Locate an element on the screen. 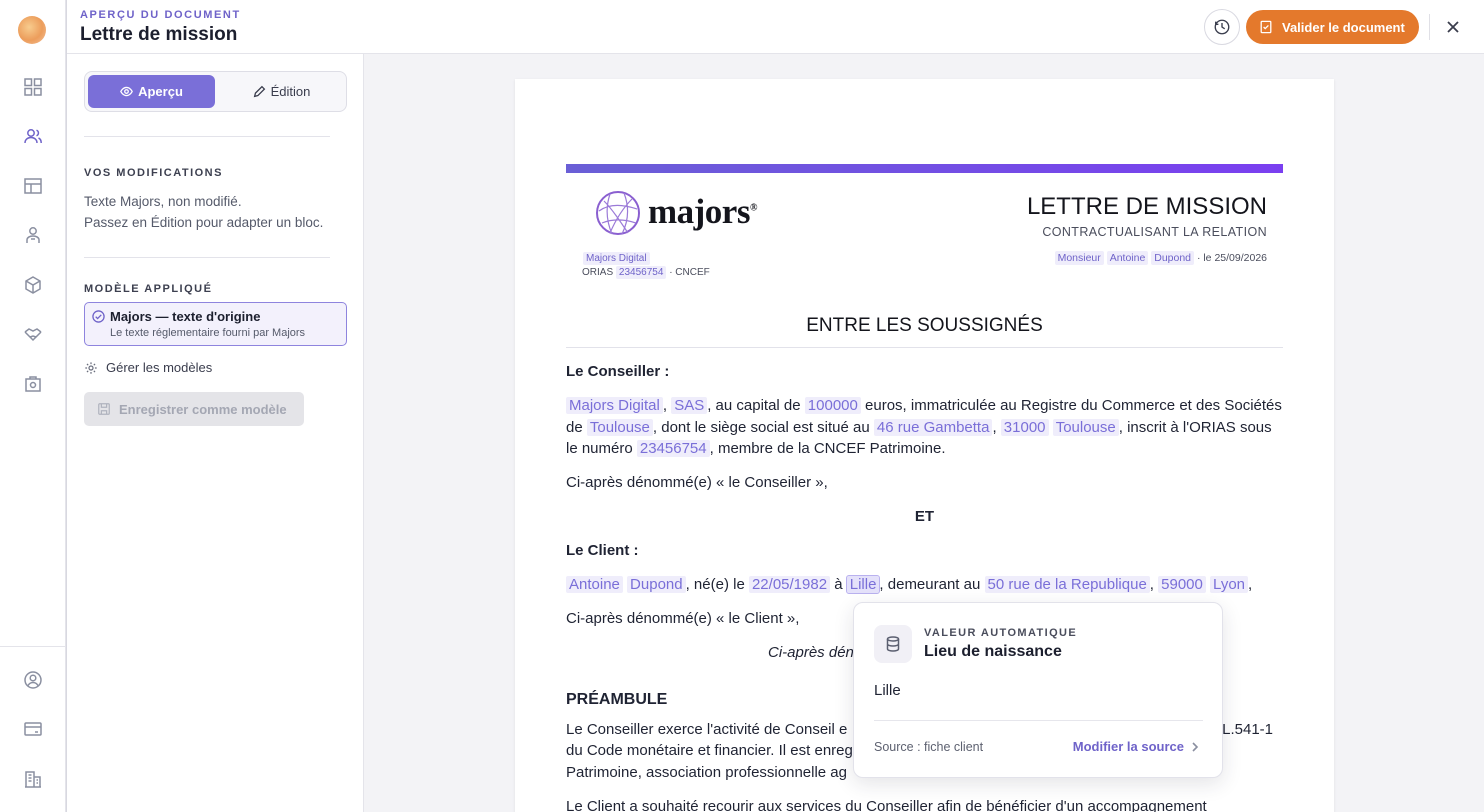 The height and width of the screenshot is (812, 1484). majors-globe-logo is located at coordinates (618, 213).